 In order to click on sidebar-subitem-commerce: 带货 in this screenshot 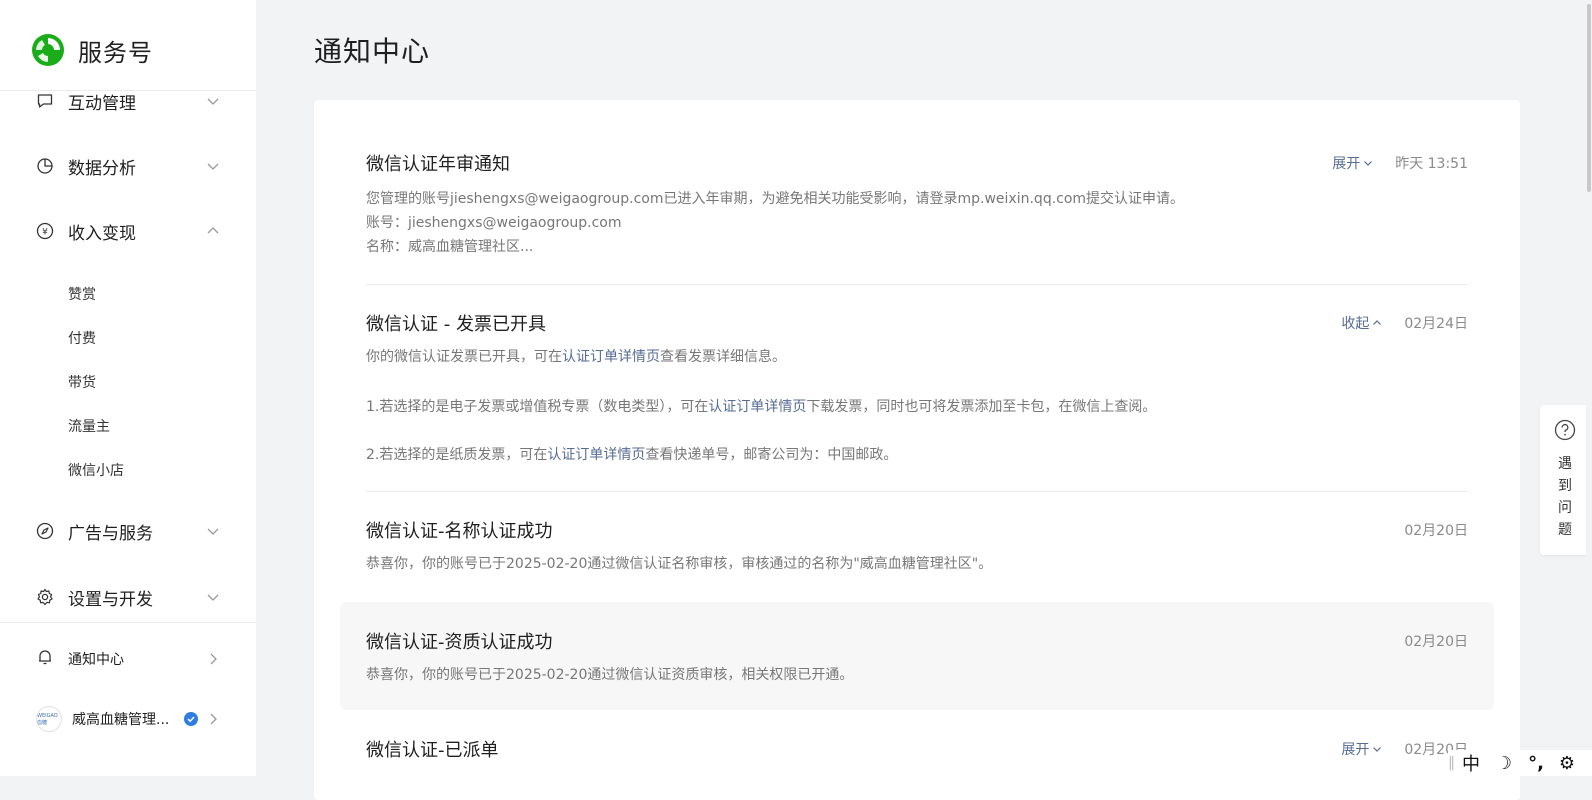, I will do `click(82, 382)`.